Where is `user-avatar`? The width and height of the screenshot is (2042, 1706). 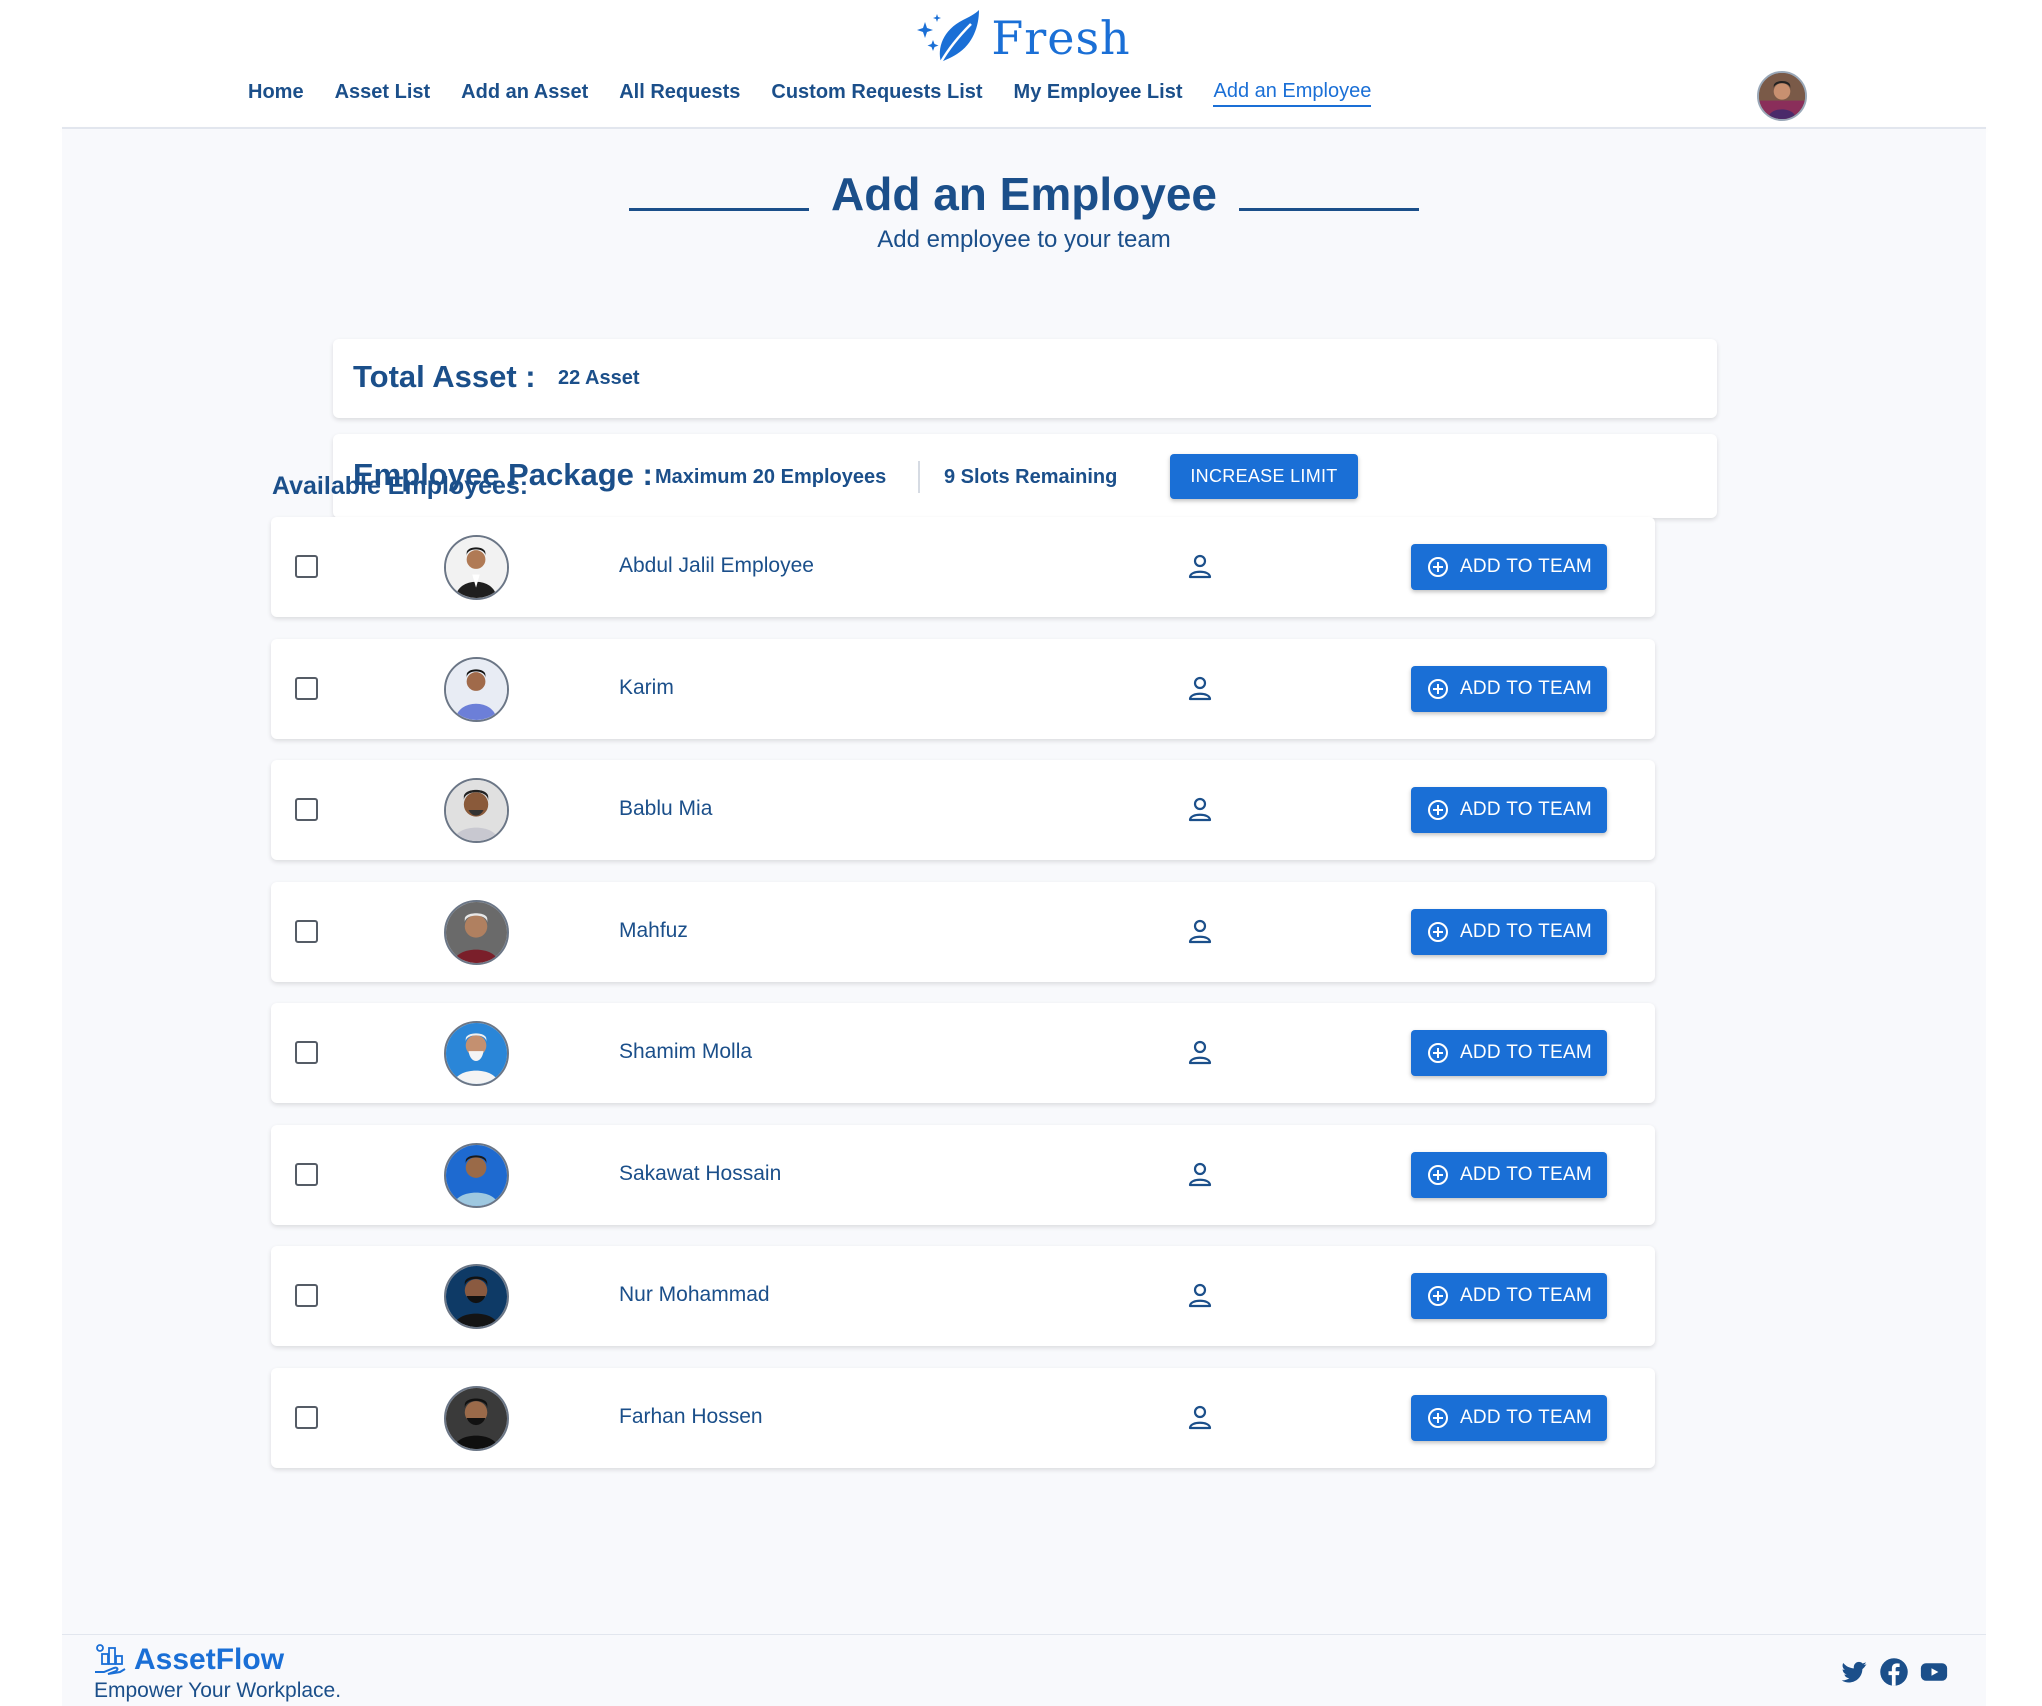 user-avatar is located at coordinates (1782, 96).